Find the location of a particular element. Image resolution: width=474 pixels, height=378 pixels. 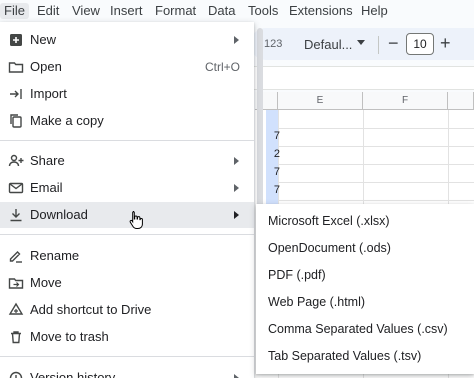

menu-item-label: Import is located at coordinates (48, 93).